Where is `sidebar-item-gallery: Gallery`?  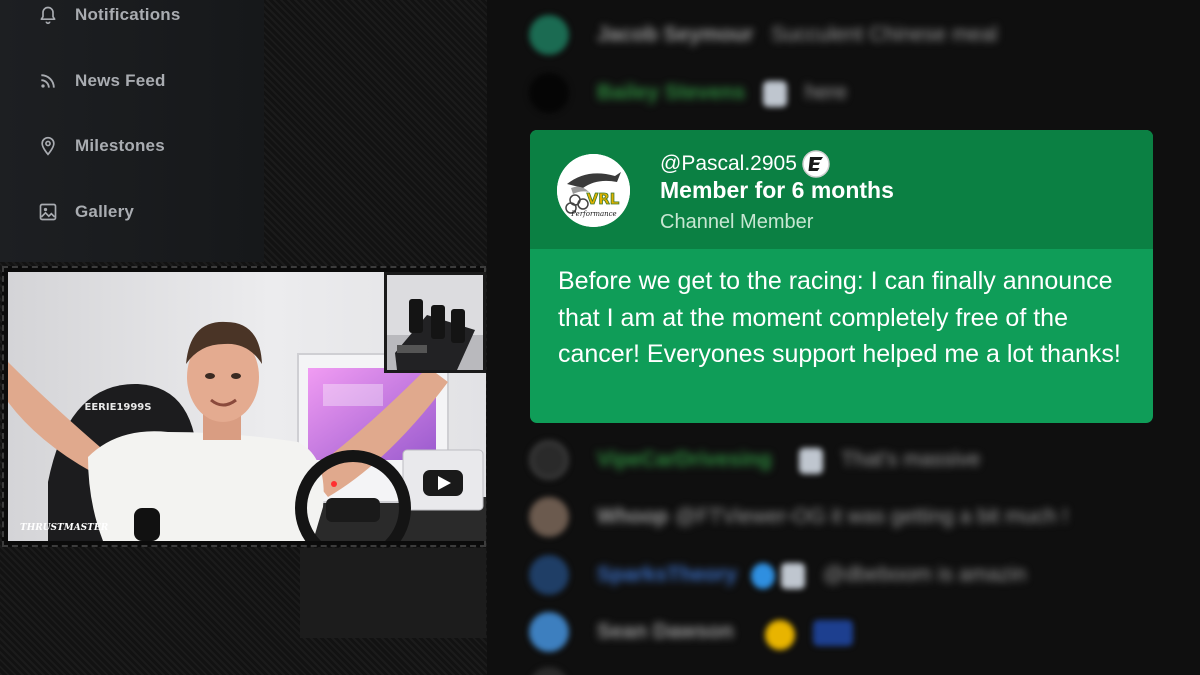 sidebar-item-gallery: Gallery is located at coordinates (143, 212).